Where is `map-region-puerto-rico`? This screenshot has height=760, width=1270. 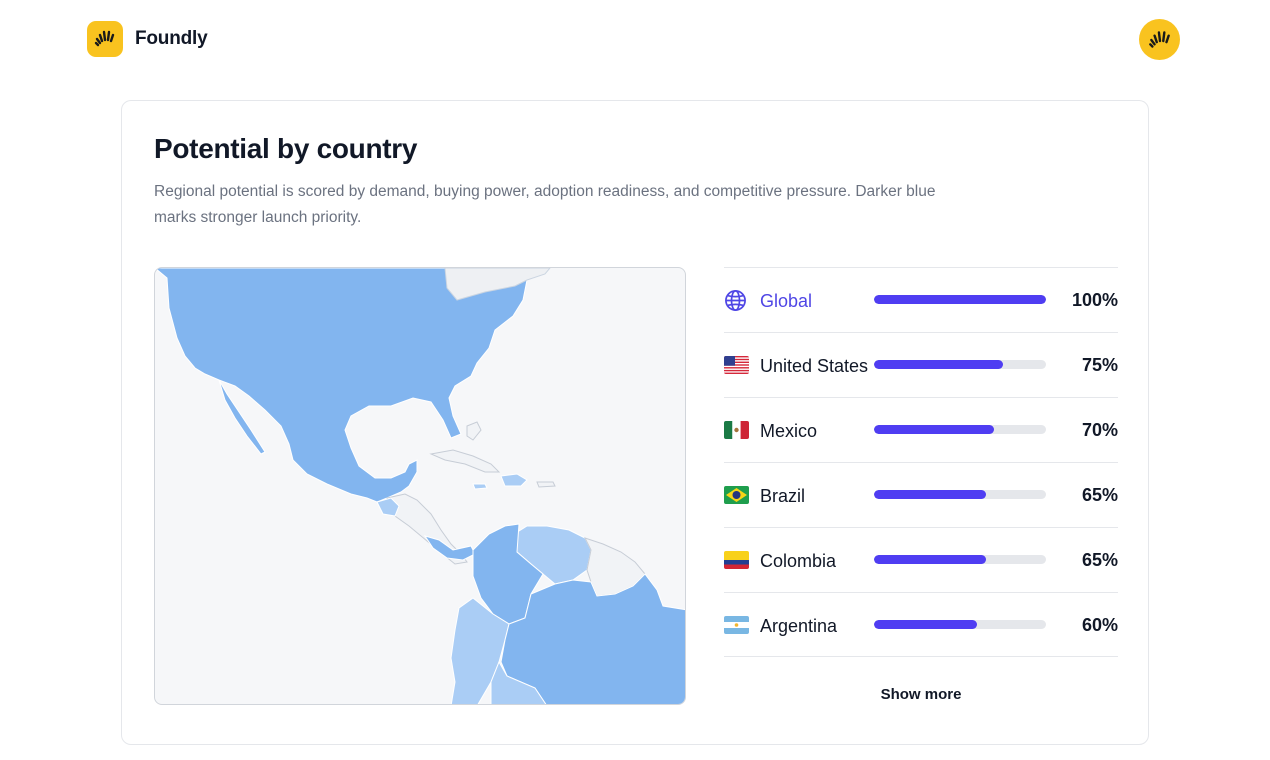
map-region-puerto-rico is located at coordinates (546, 484).